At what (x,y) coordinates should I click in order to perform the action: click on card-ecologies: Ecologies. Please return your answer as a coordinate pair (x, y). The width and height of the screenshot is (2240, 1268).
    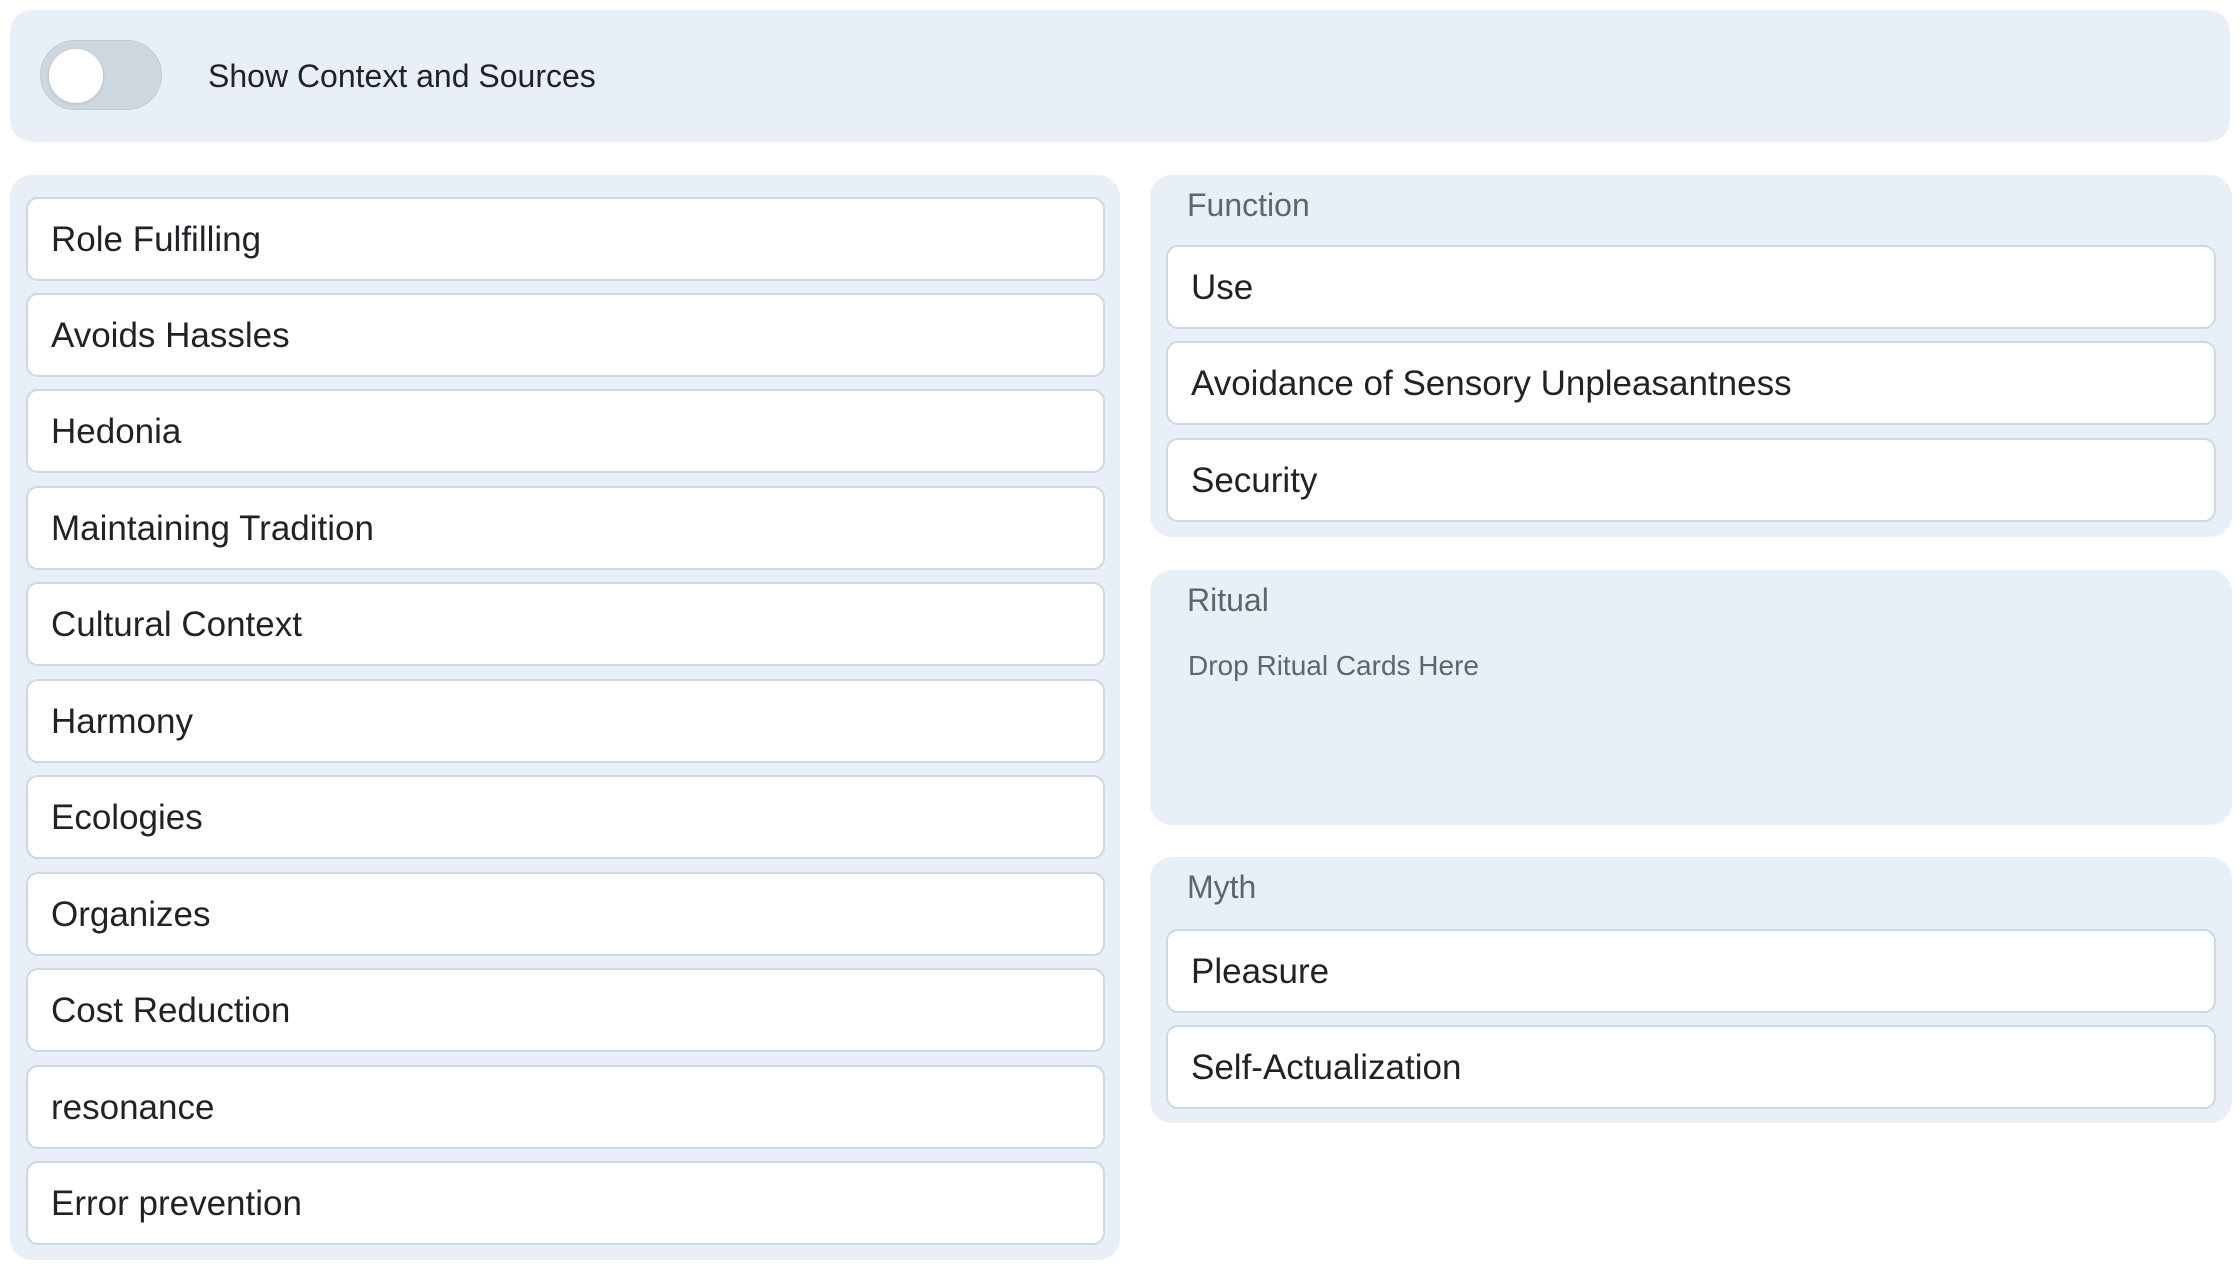
    Looking at the image, I should click on (565, 817).